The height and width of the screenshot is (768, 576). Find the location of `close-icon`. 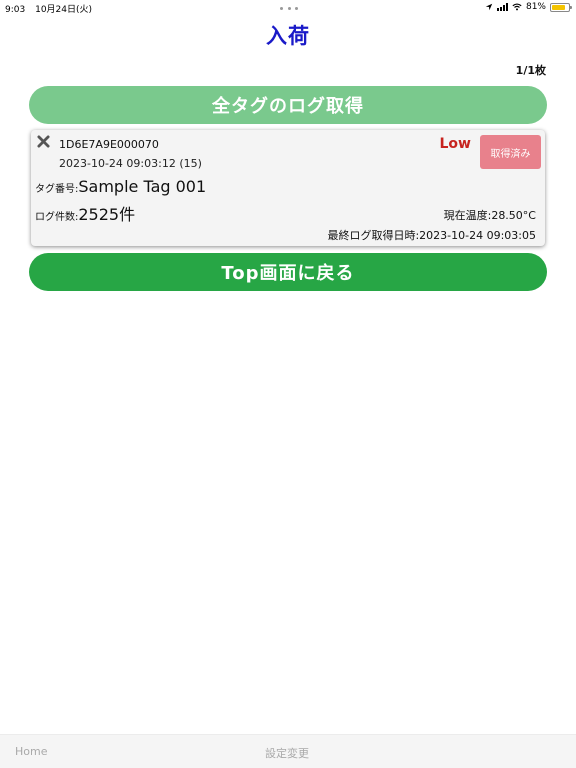

close-icon is located at coordinates (43, 141).